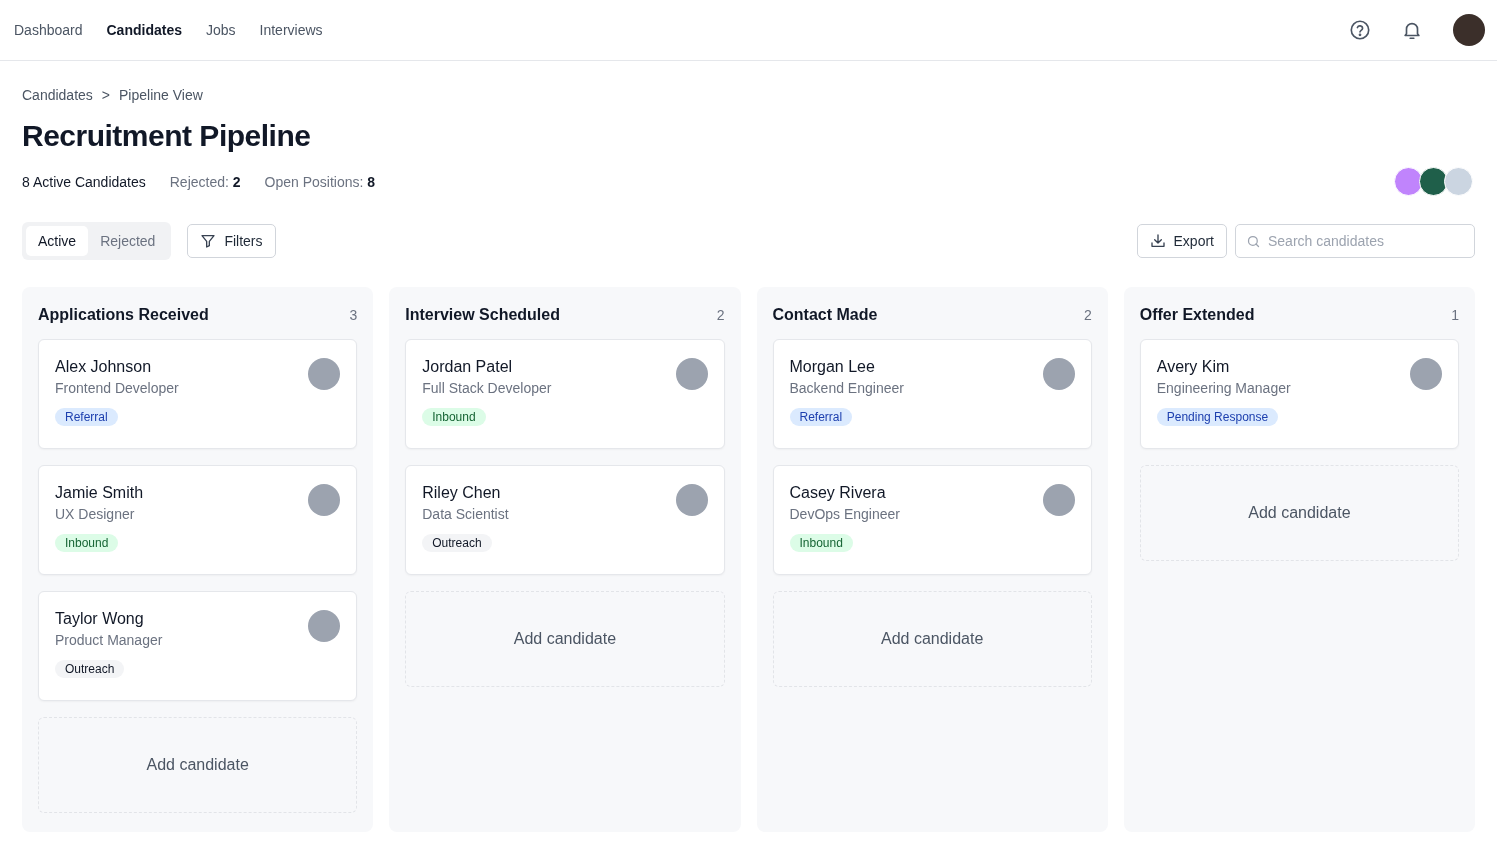  What do you see at coordinates (825, 315) in the screenshot?
I see `column-title: Contact Made` at bounding box center [825, 315].